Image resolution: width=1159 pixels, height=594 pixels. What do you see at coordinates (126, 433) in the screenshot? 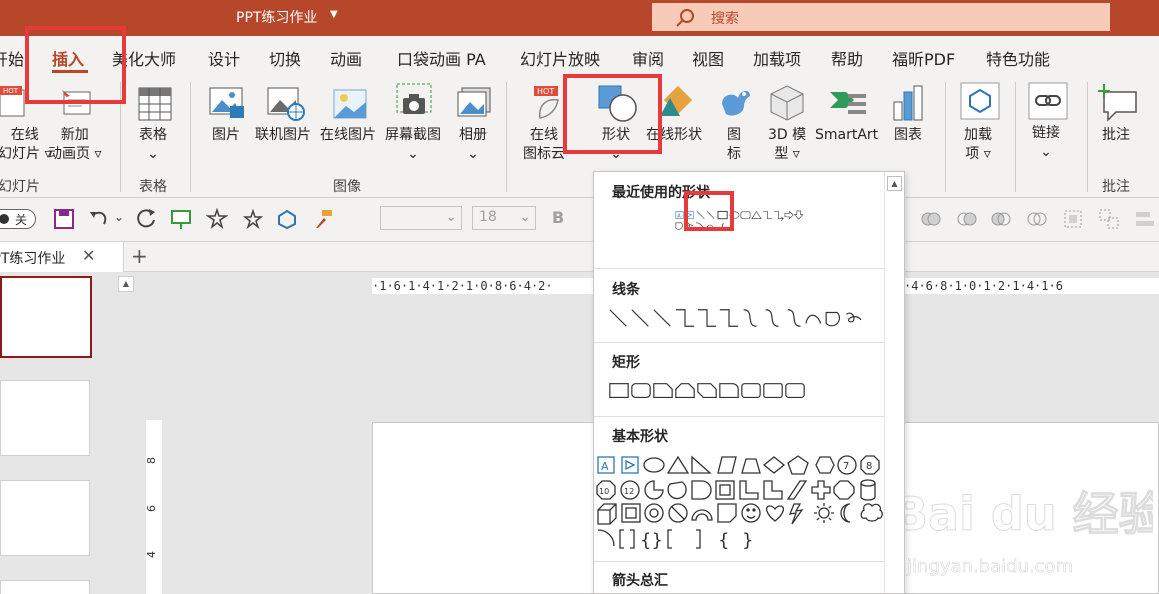
I see `thumbnail-scrollbar: ▲` at bounding box center [126, 433].